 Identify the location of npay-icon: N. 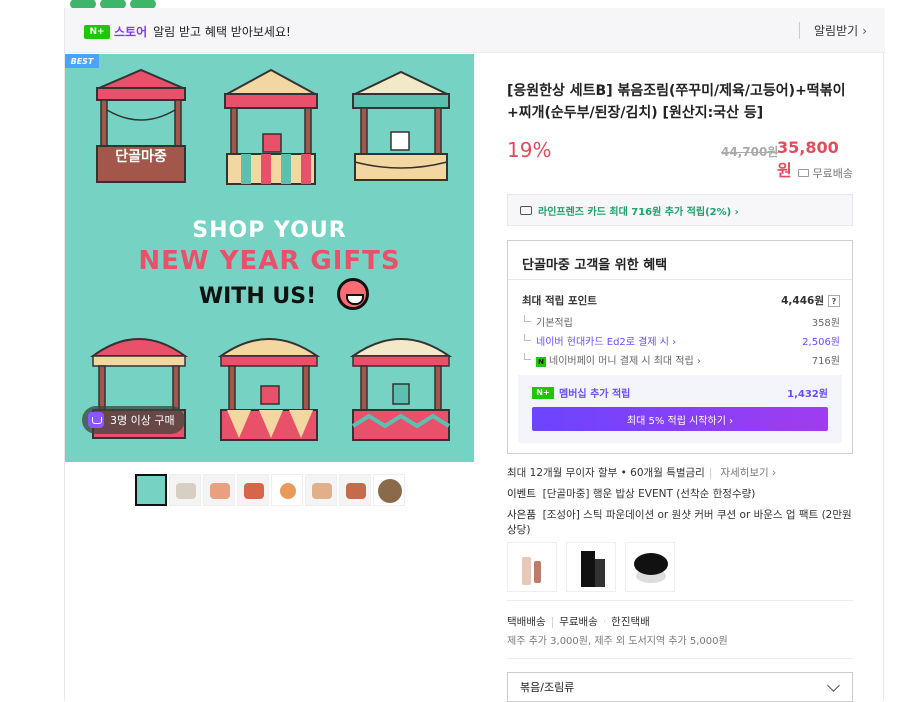
(541, 362).